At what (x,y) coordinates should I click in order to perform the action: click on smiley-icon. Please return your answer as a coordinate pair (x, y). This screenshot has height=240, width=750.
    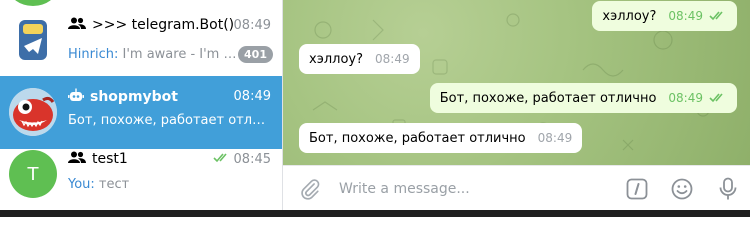
    Looking at the image, I should click on (682, 189).